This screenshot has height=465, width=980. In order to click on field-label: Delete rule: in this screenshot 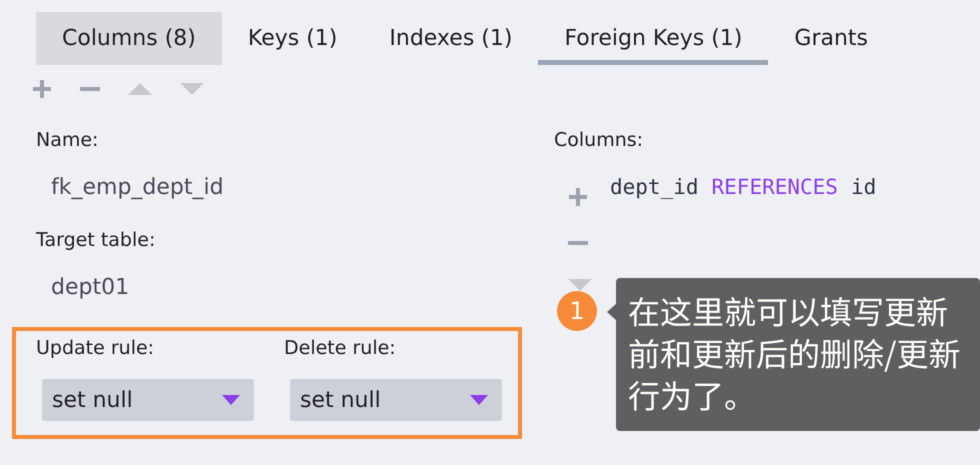, I will do `click(340, 349)`.